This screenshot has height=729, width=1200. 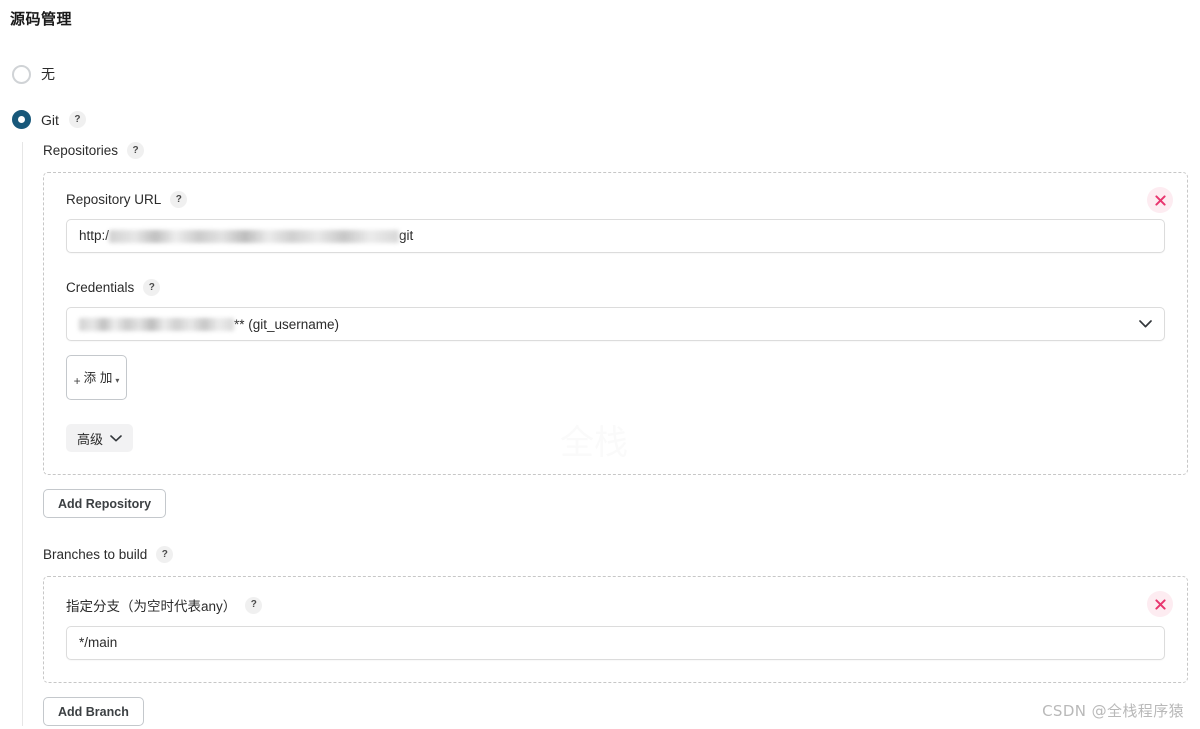 What do you see at coordinates (116, 438) in the screenshot?
I see `chevron-down-icon-advanced` at bounding box center [116, 438].